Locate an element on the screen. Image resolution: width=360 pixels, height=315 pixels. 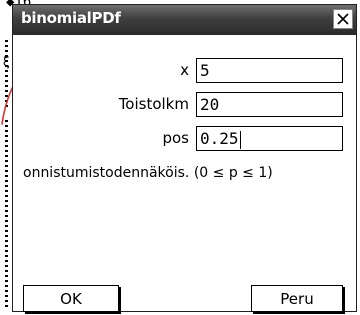
probability-hint: onnistumistodennäköis. (0 ≤ p ≤ 1) is located at coordinates (148, 173).